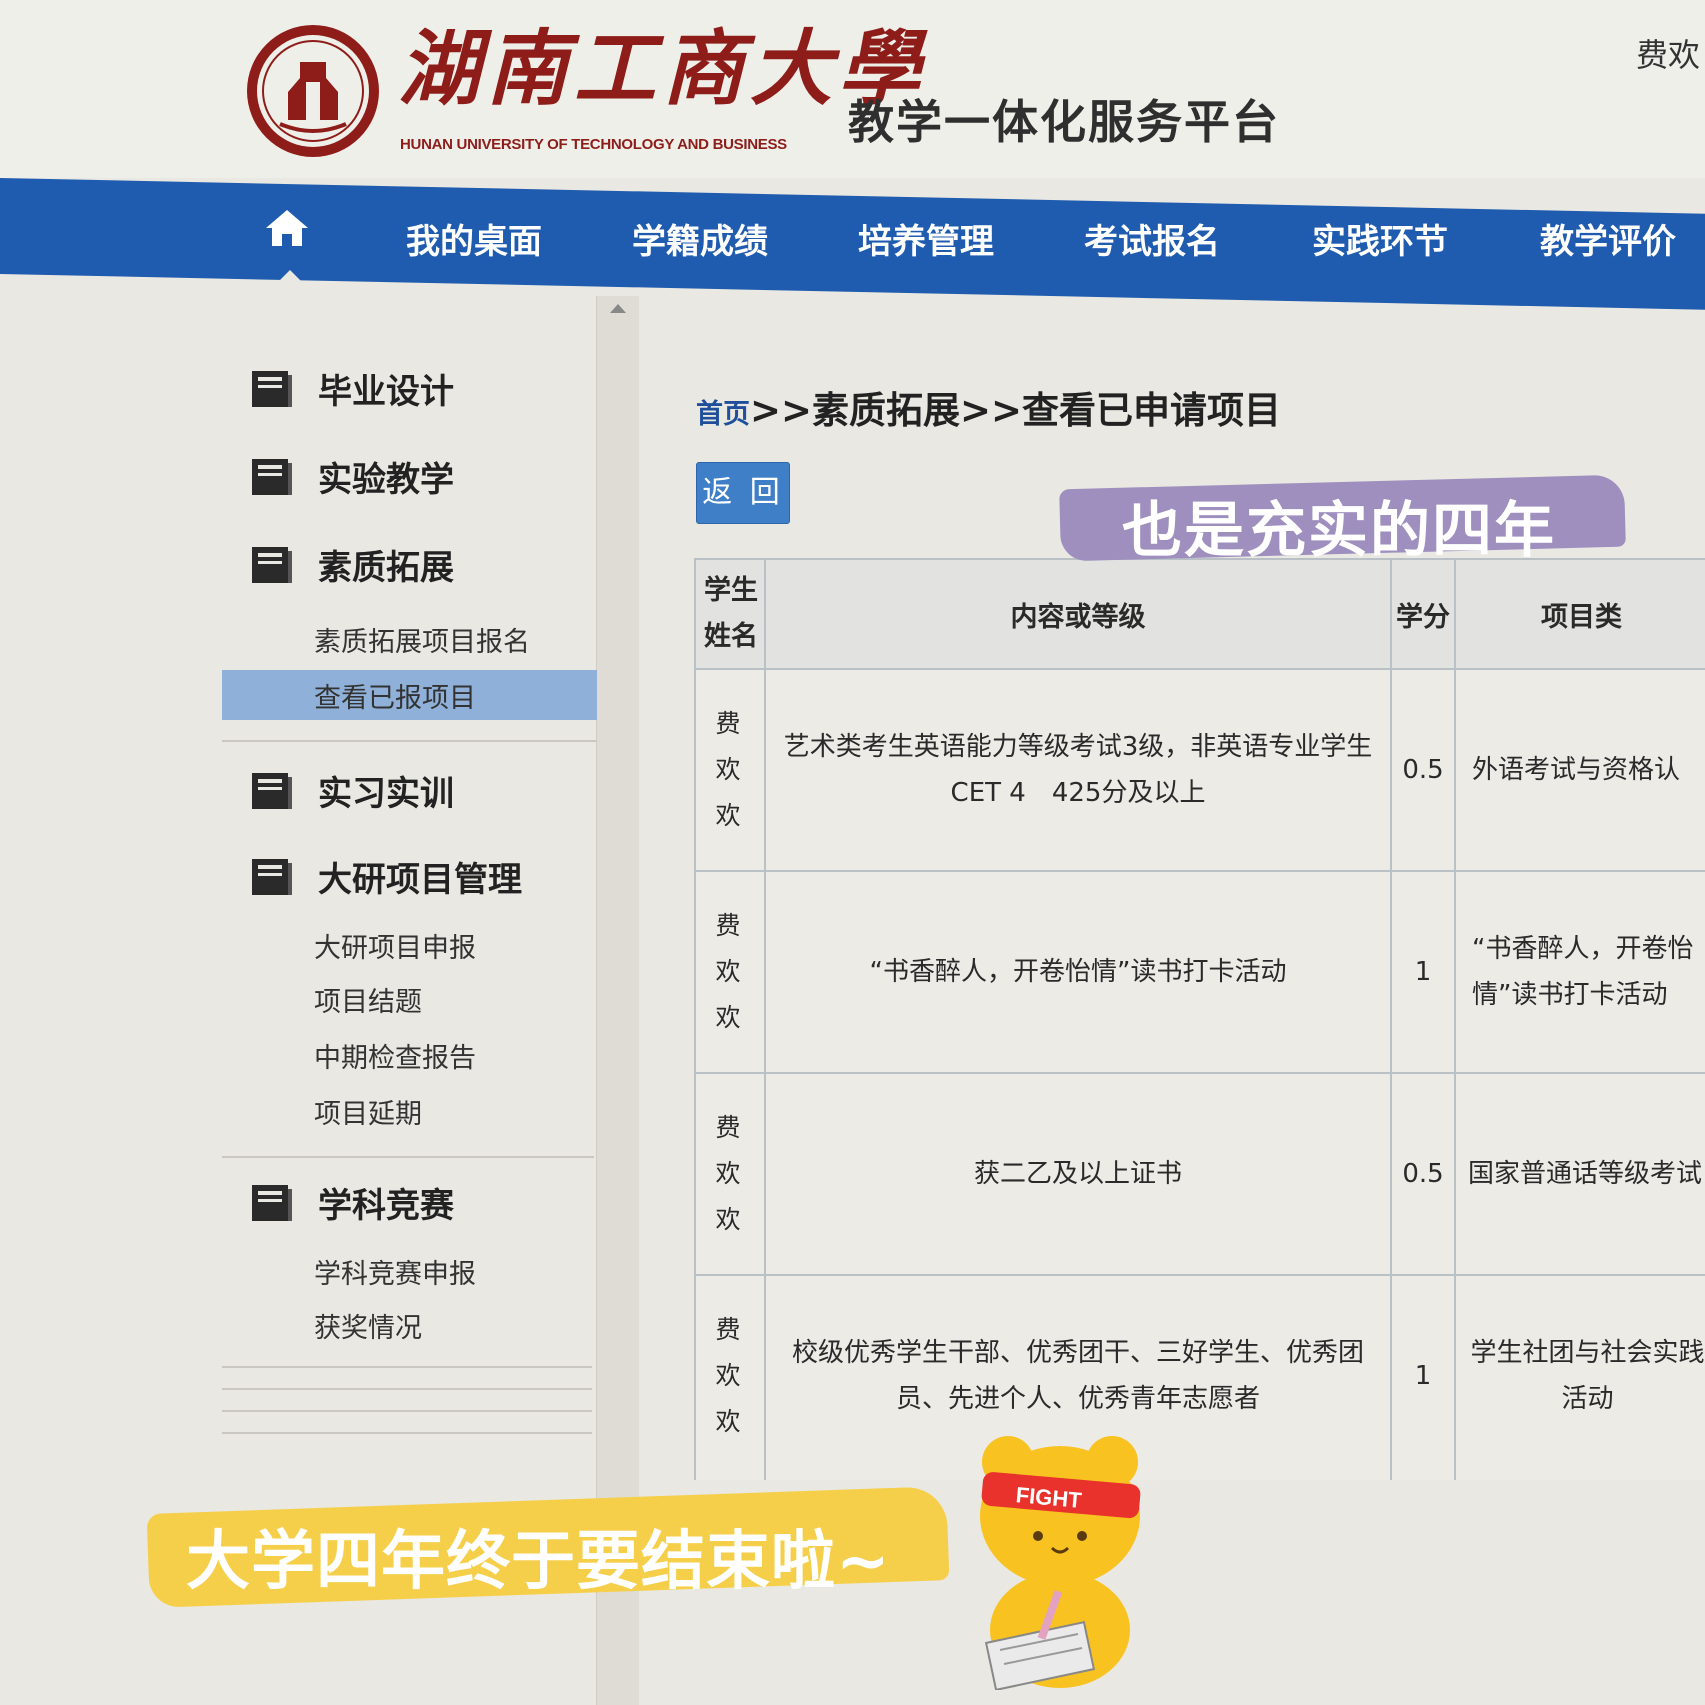  Describe the element at coordinates (368, 999) in the screenshot. I see `sidebar-item-project-conclusion: 项目结题` at that location.